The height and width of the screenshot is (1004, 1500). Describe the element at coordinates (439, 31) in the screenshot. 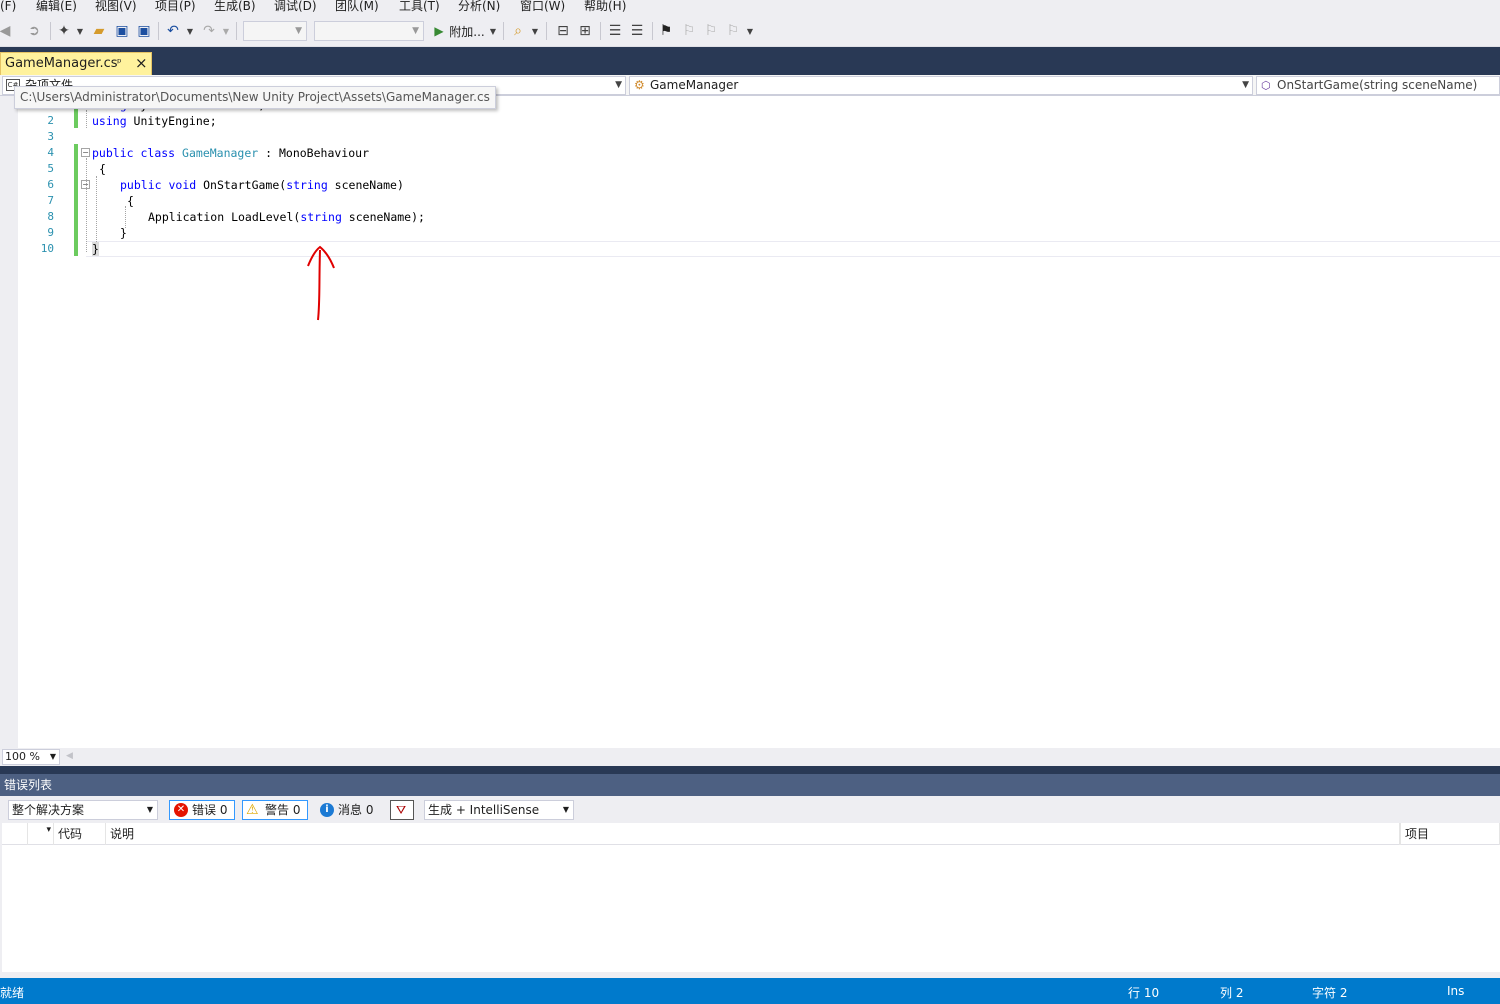

I see `play-icon: ▶` at that location.